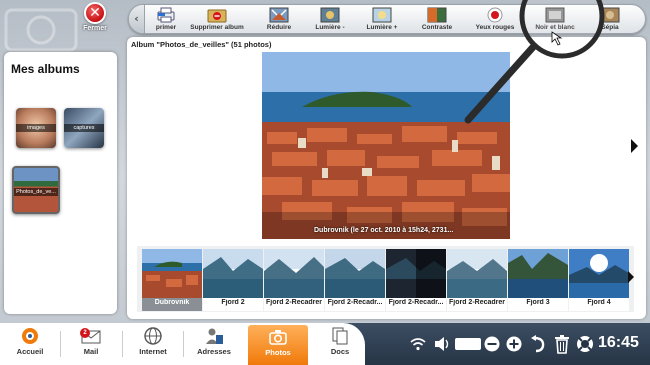  I want to click on taskbar-photos: Photos, so click(278, 345).